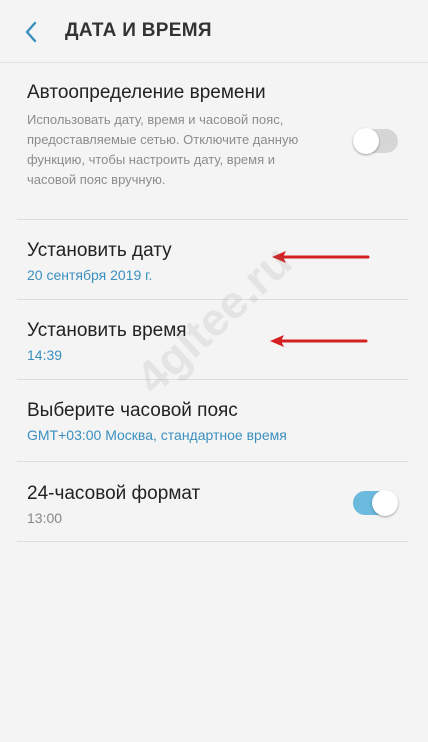 The height and width of the screenshot is (742, 428). What do you see at coordinates (212, 541) in the screenshot?
I see `divider` at bounding box center [212, 541].